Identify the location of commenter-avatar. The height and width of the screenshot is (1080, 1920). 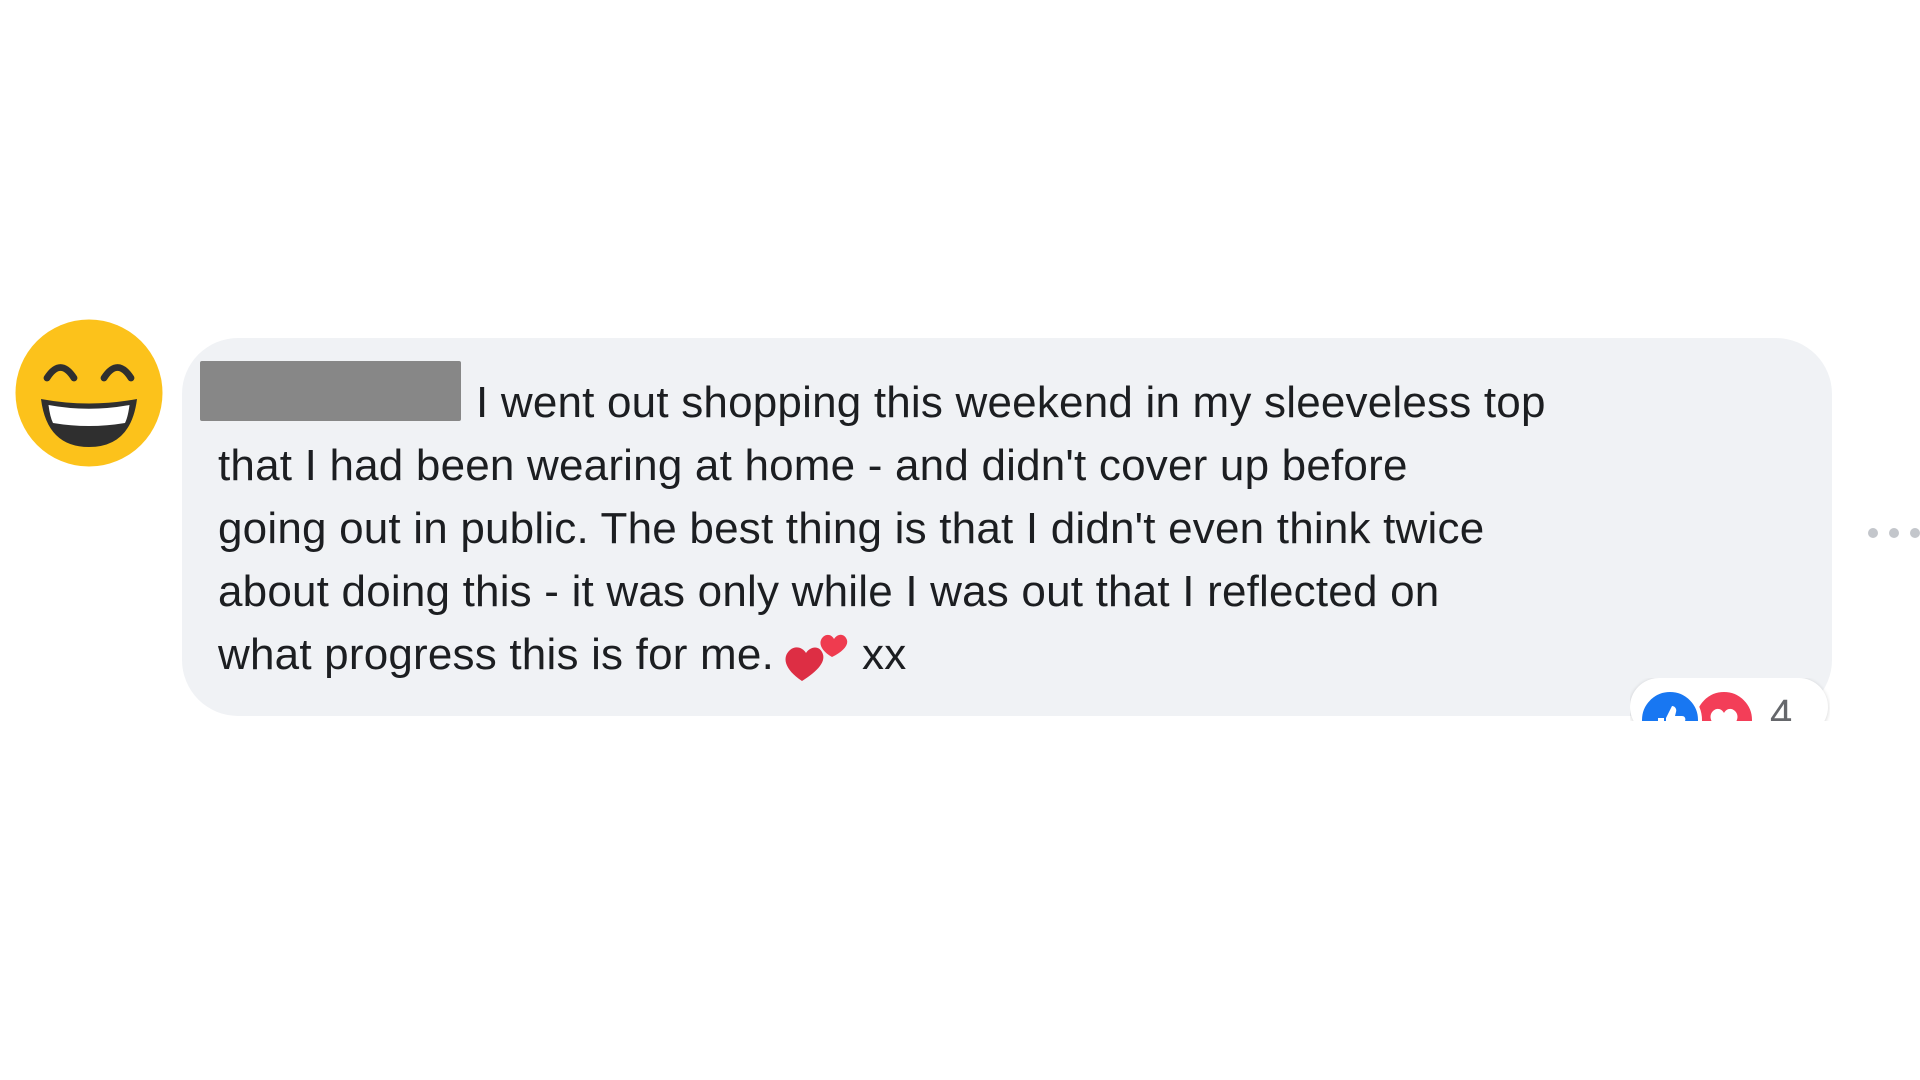
(89, 393).